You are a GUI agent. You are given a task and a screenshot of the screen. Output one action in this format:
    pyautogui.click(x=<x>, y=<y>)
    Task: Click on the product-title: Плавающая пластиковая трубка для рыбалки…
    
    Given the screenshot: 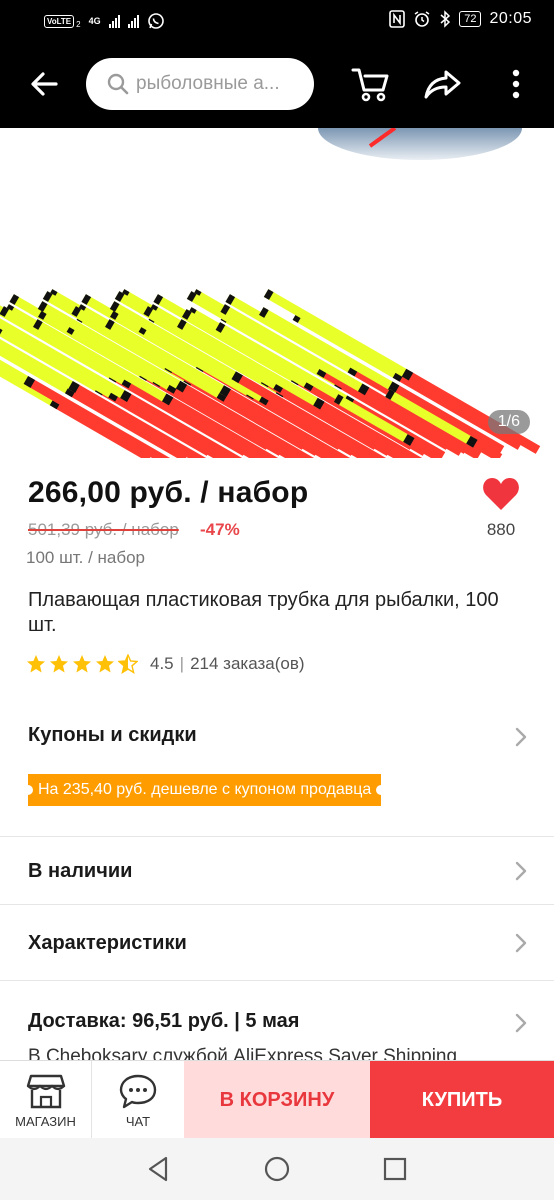 What is the action you would take?
    pyautogui.click(x=263, y=612)
    